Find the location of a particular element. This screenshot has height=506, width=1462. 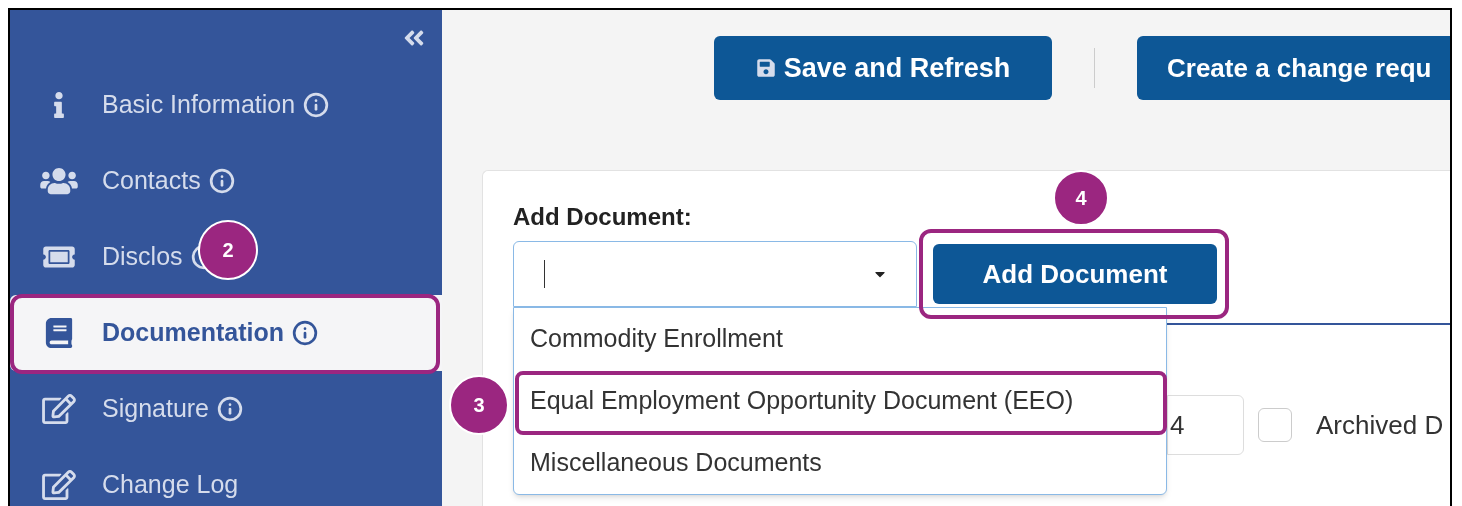

dropdown-option: Commodity Enrollment is located at coordinates (840, 339).